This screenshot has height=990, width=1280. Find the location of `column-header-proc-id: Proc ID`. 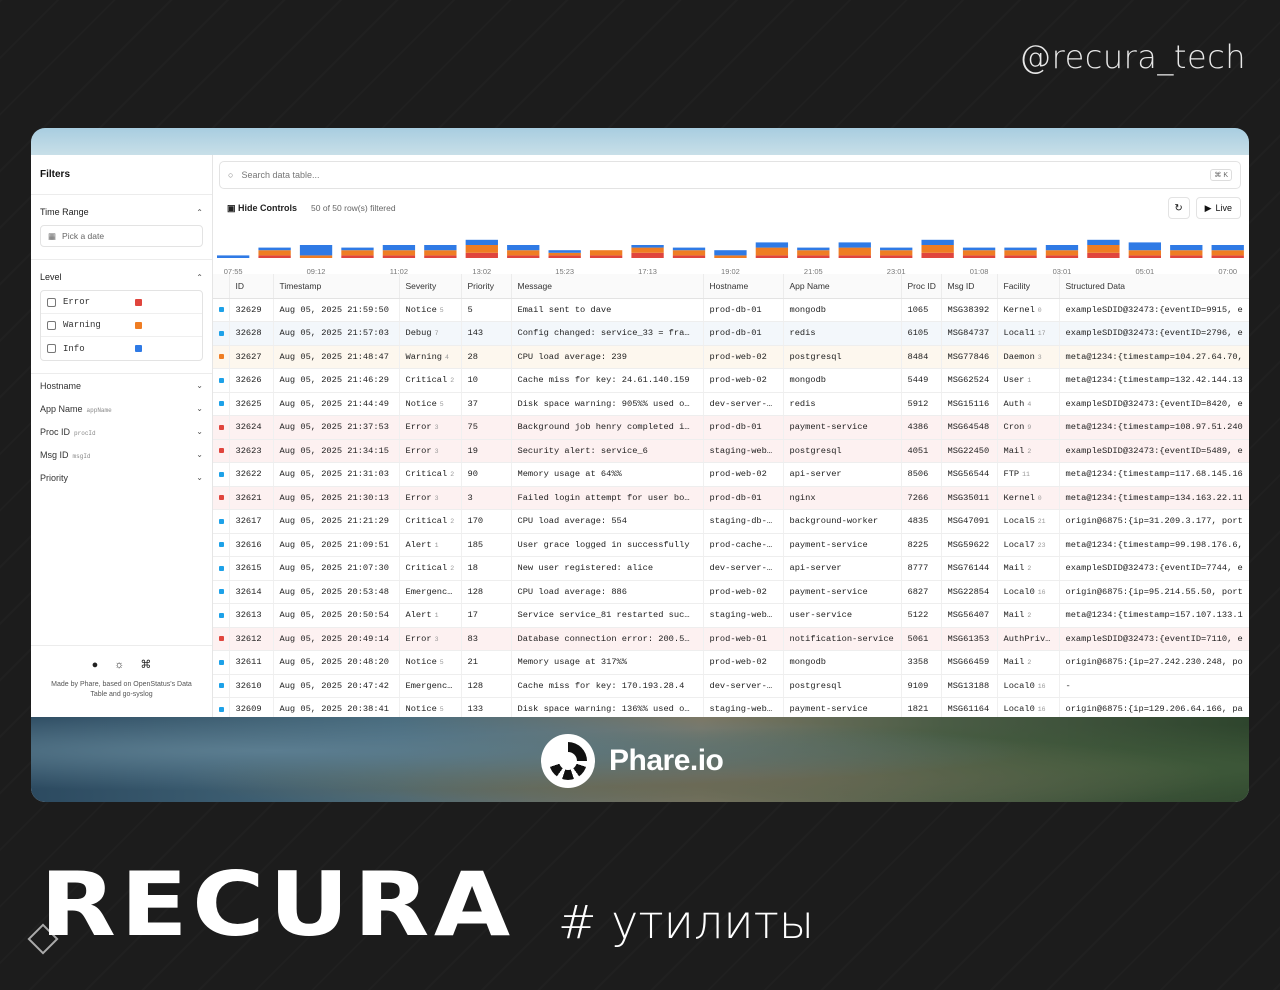

column-header-proc-id: Proc ID is located at coordinates (921, 286).